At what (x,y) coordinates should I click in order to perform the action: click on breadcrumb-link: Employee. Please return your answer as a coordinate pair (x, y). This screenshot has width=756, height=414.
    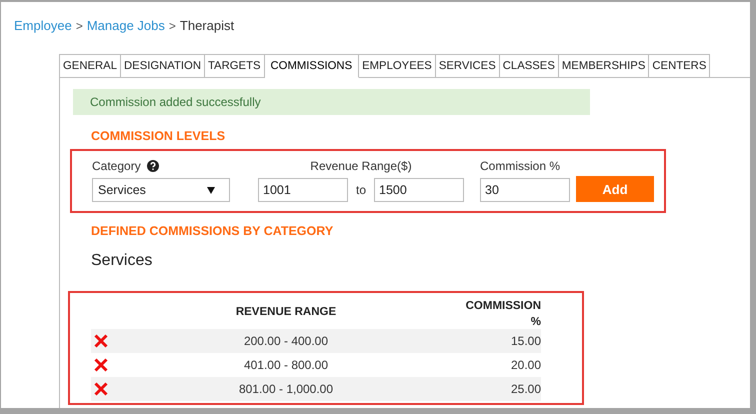
    Looking at the image, I should click on (43, 25).